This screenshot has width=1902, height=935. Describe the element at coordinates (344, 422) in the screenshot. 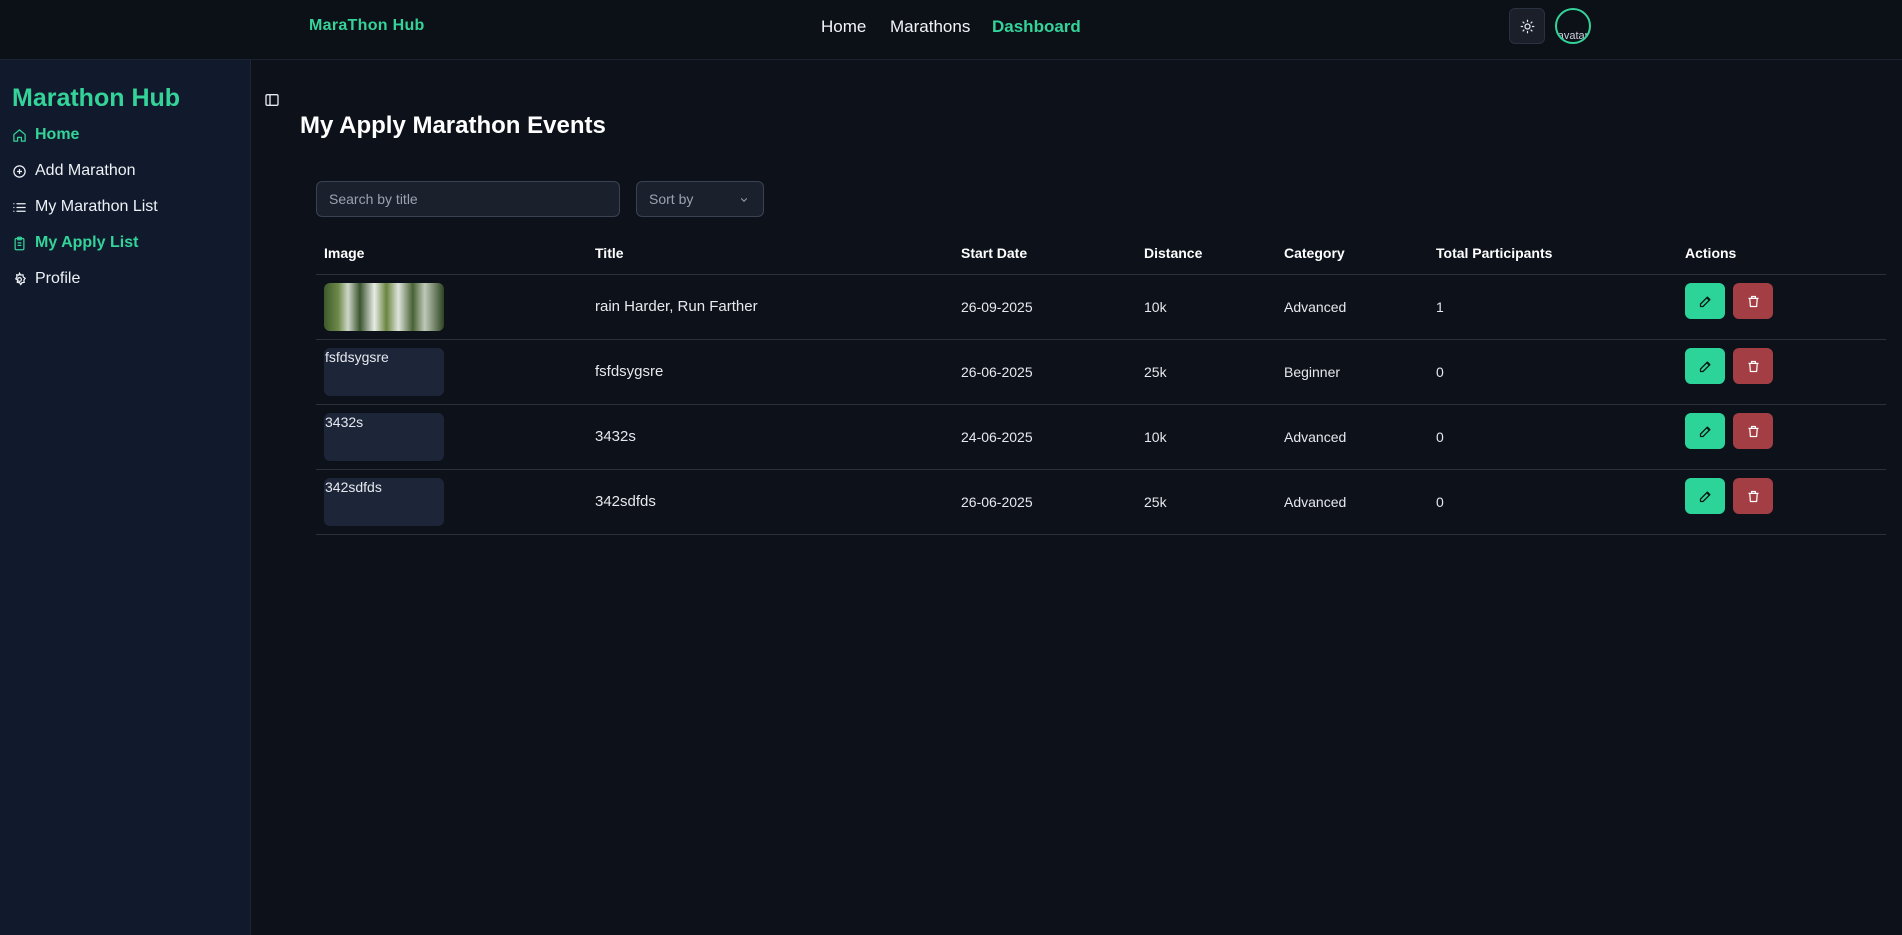

I see `broken-image-alt: 3432s` at that location.